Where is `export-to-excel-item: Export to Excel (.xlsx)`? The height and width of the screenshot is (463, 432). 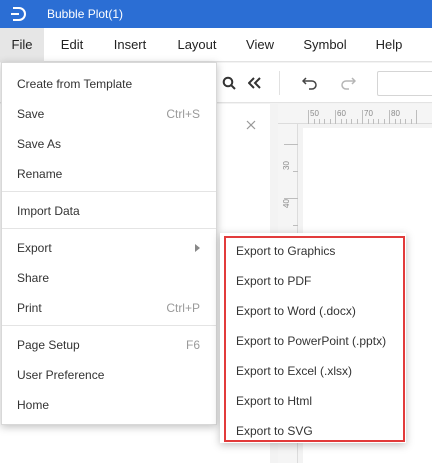
export-to-excel-item: Export to Excel (.xlsx) is located at coordinates (294, 371).